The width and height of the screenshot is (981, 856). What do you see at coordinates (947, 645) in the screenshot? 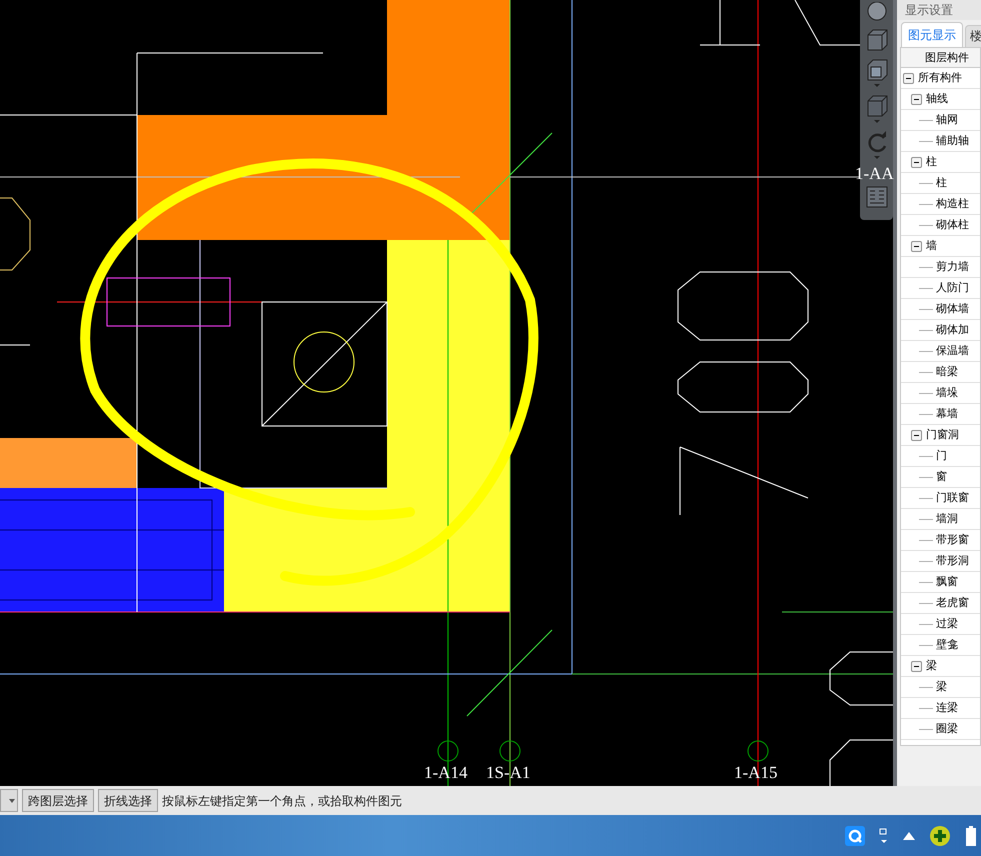
I see `tree-item: 壁龛` at bounding box center [947, 645].